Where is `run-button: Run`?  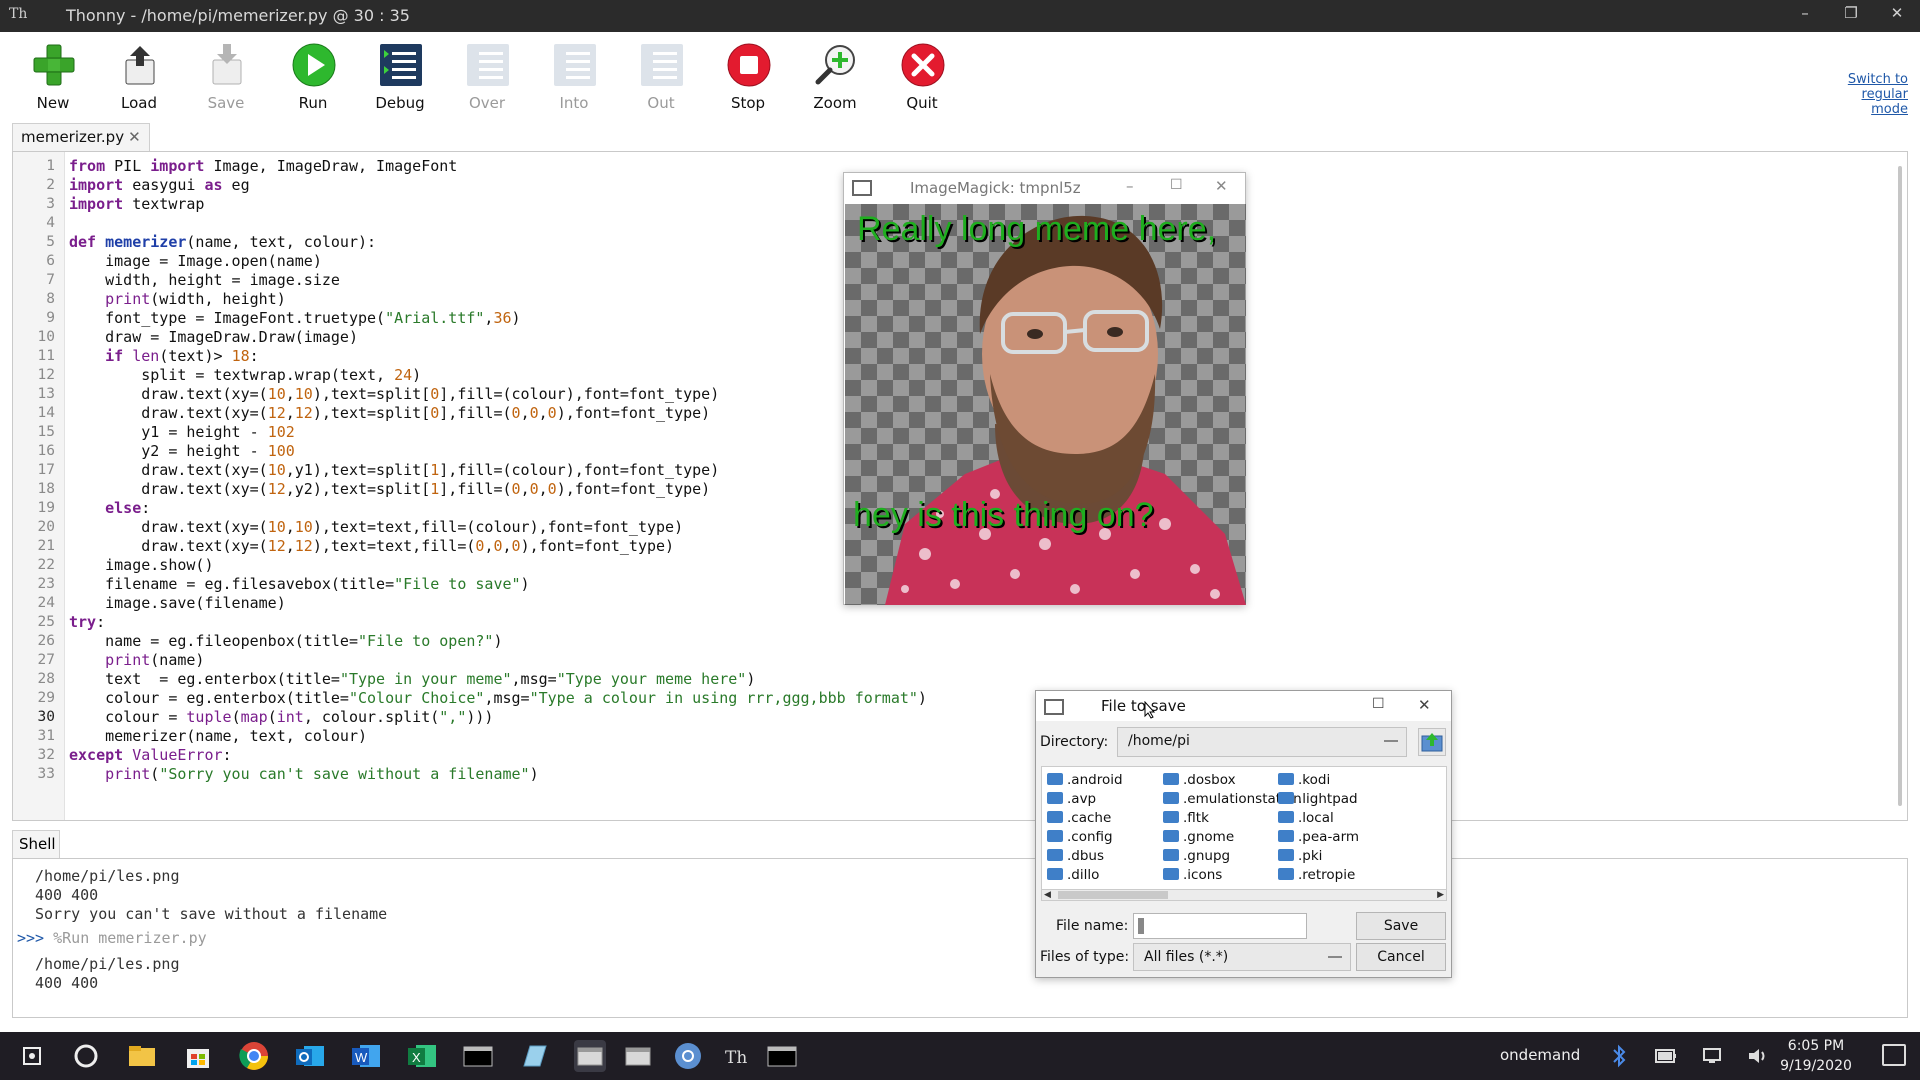
run-button: Run is located at coordinates (313, 78).